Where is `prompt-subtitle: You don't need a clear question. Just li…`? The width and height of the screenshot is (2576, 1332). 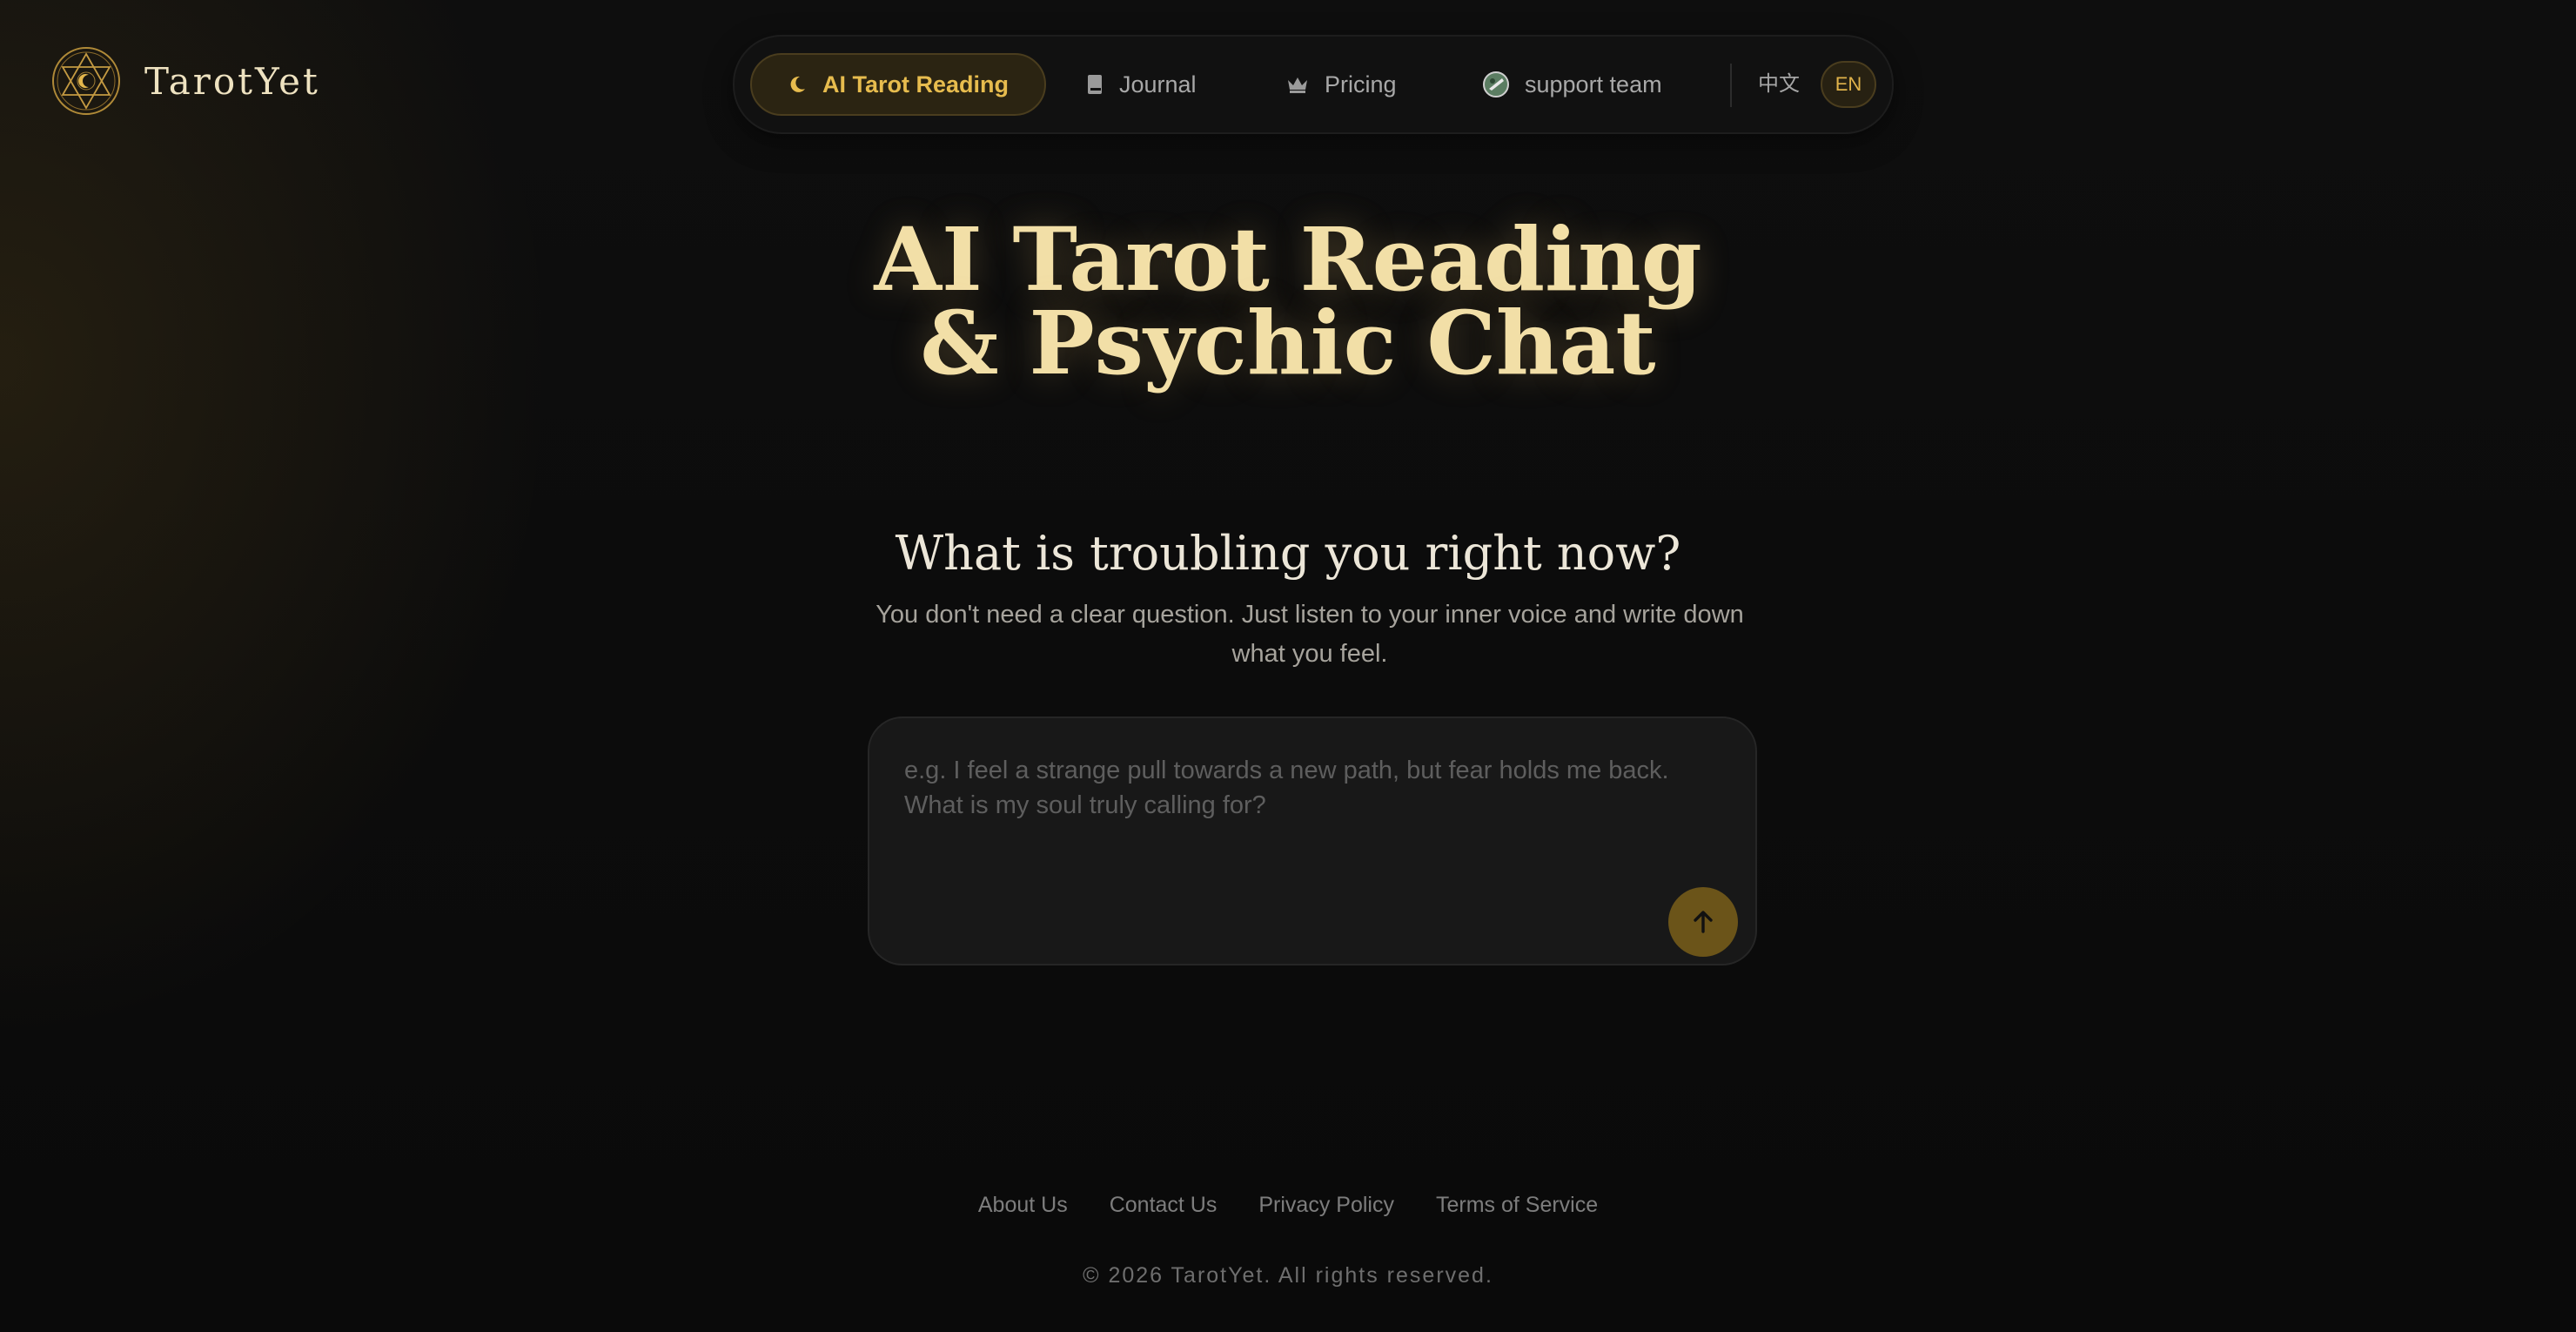
prompt-subtitle: You don't need a clear question. Just li… is located at coordinates (1309, 634).